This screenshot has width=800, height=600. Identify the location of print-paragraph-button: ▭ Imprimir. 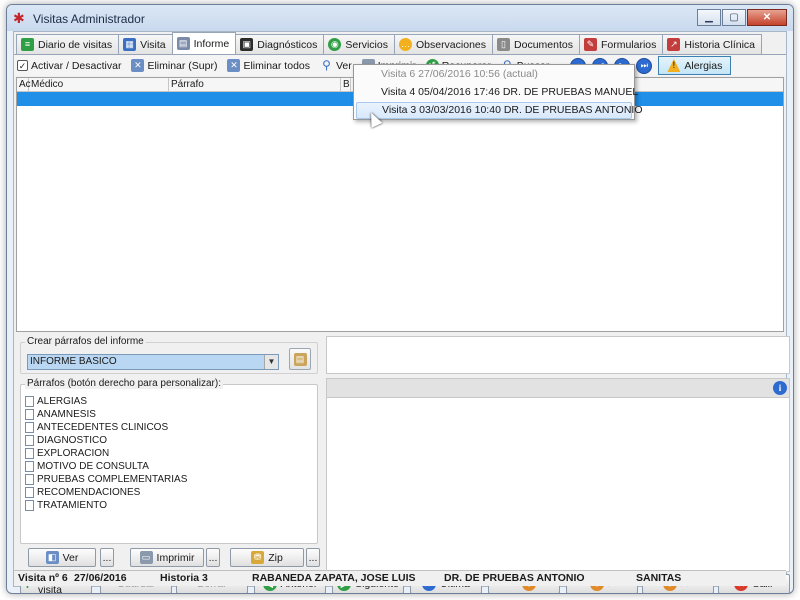
(167, 557).